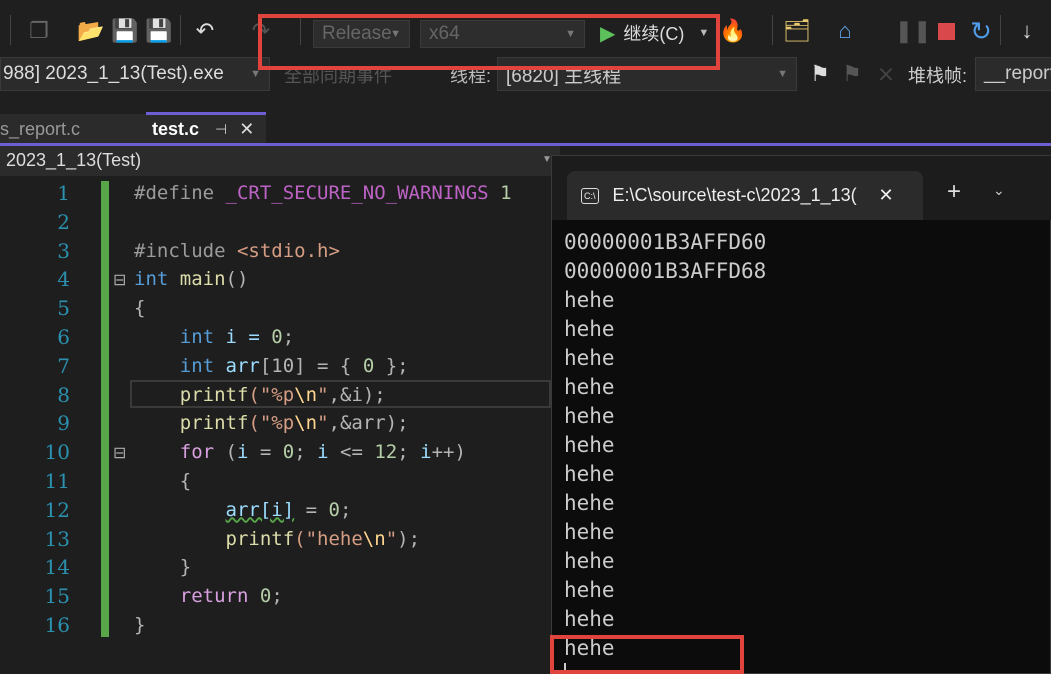 Image resolution: width=1051 pixels, height=674 pixels. Describe the element at coordinates (63, 250) in the screenshot. I see `line-number: 3` at that location.